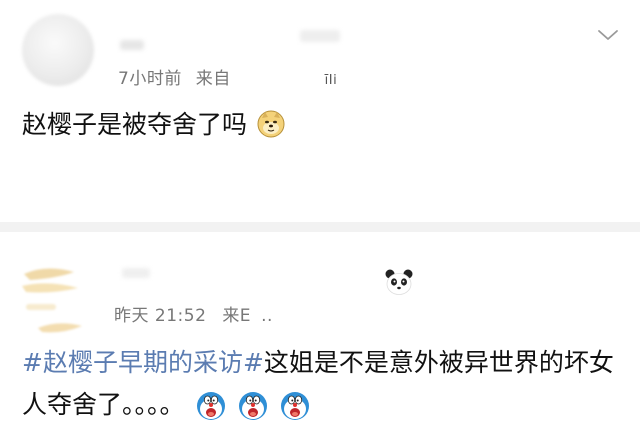 The image size is (640, 434). I want to click on doge-icon, so click(271, 124).